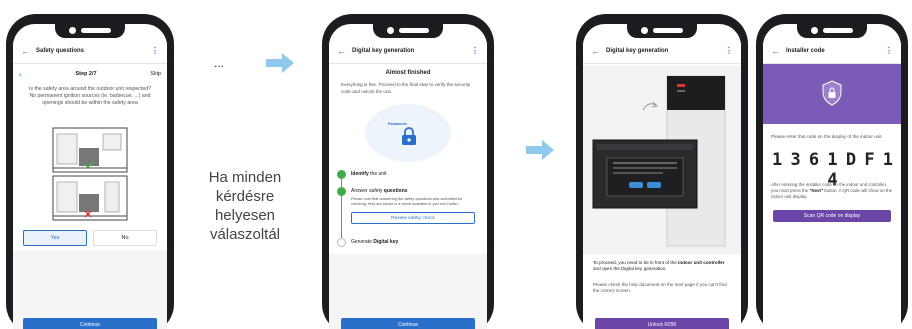 The image size is (912, 329). Describe the element at coordinates (155, 74) in the screenshot. I see `skip-link: Skip` at that location.